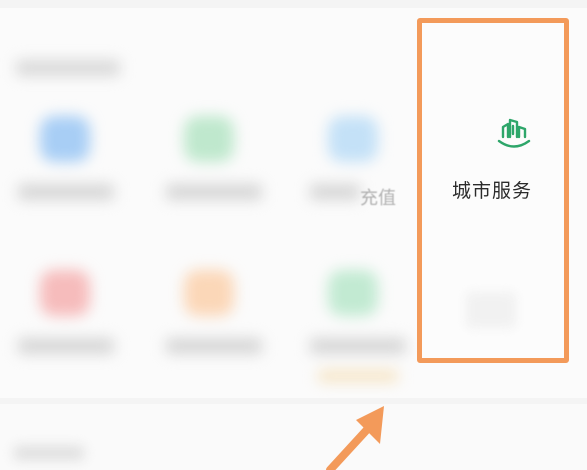 Image resolution: width=587 pixels, height=470 pixels. I want to click on blurred-hidden-item, so click(491, 310).